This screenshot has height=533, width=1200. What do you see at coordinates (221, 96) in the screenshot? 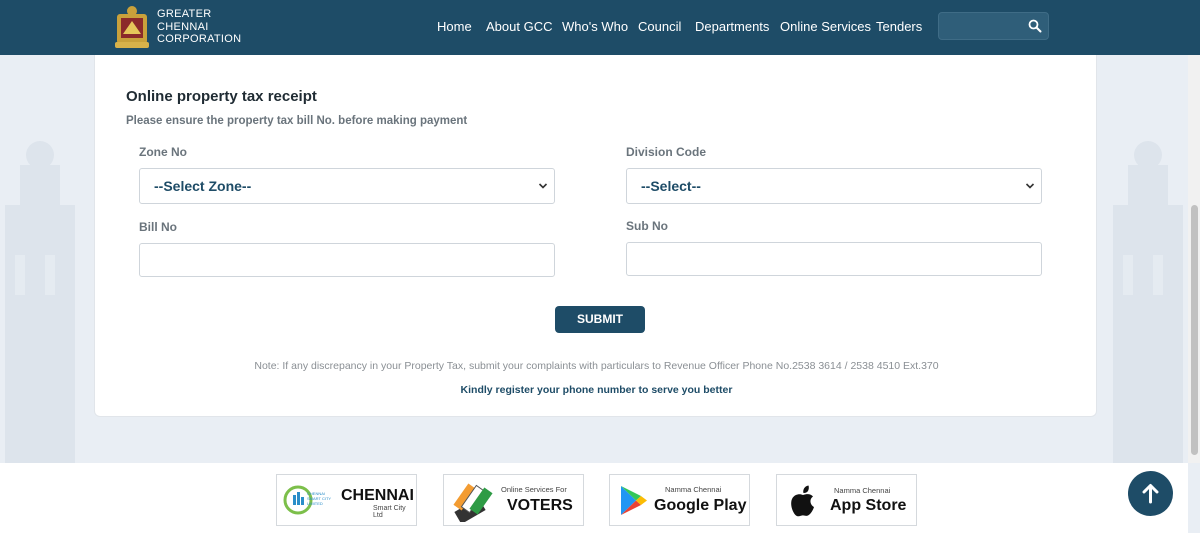
I see `form-title: Online property tax receipt` at bounding box center [221, 96].